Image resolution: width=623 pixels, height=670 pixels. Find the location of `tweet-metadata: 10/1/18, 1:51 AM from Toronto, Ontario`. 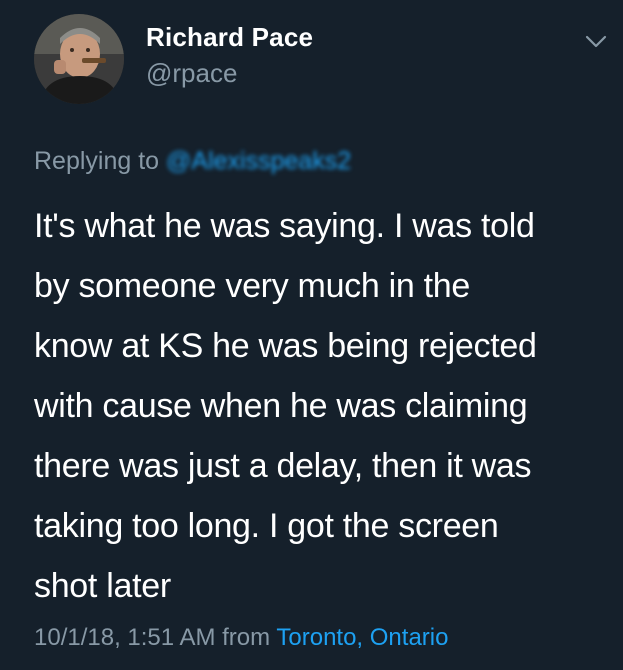

tweet-metadata: 10/1/18, 1:51 AM from Toronto, Ontario is located at coordinates (241, 638).